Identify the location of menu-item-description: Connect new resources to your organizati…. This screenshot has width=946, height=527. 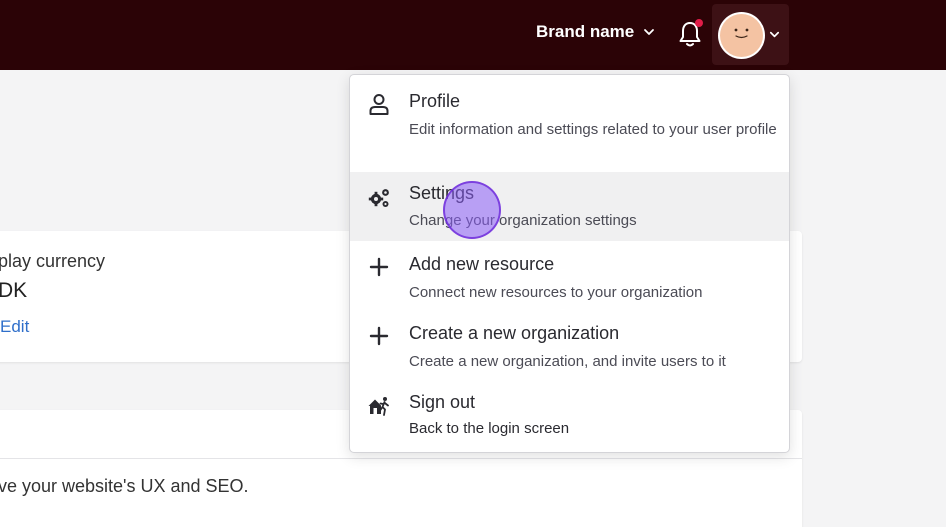
(556, 292).